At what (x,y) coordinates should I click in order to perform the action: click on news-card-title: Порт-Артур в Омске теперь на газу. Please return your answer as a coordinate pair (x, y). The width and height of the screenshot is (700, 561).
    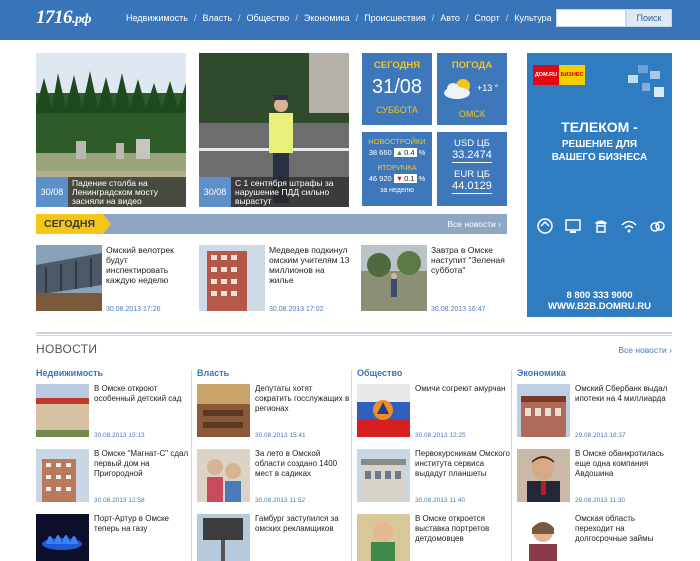
    Looking at the image, I should click on (142, 524).